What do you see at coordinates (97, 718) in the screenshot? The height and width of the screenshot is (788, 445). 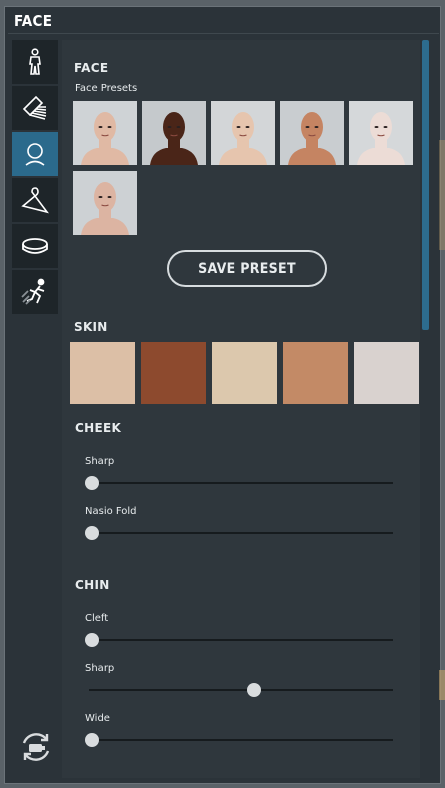 I see `chin-wide-label: Wide` at bounding box center [97, 718].